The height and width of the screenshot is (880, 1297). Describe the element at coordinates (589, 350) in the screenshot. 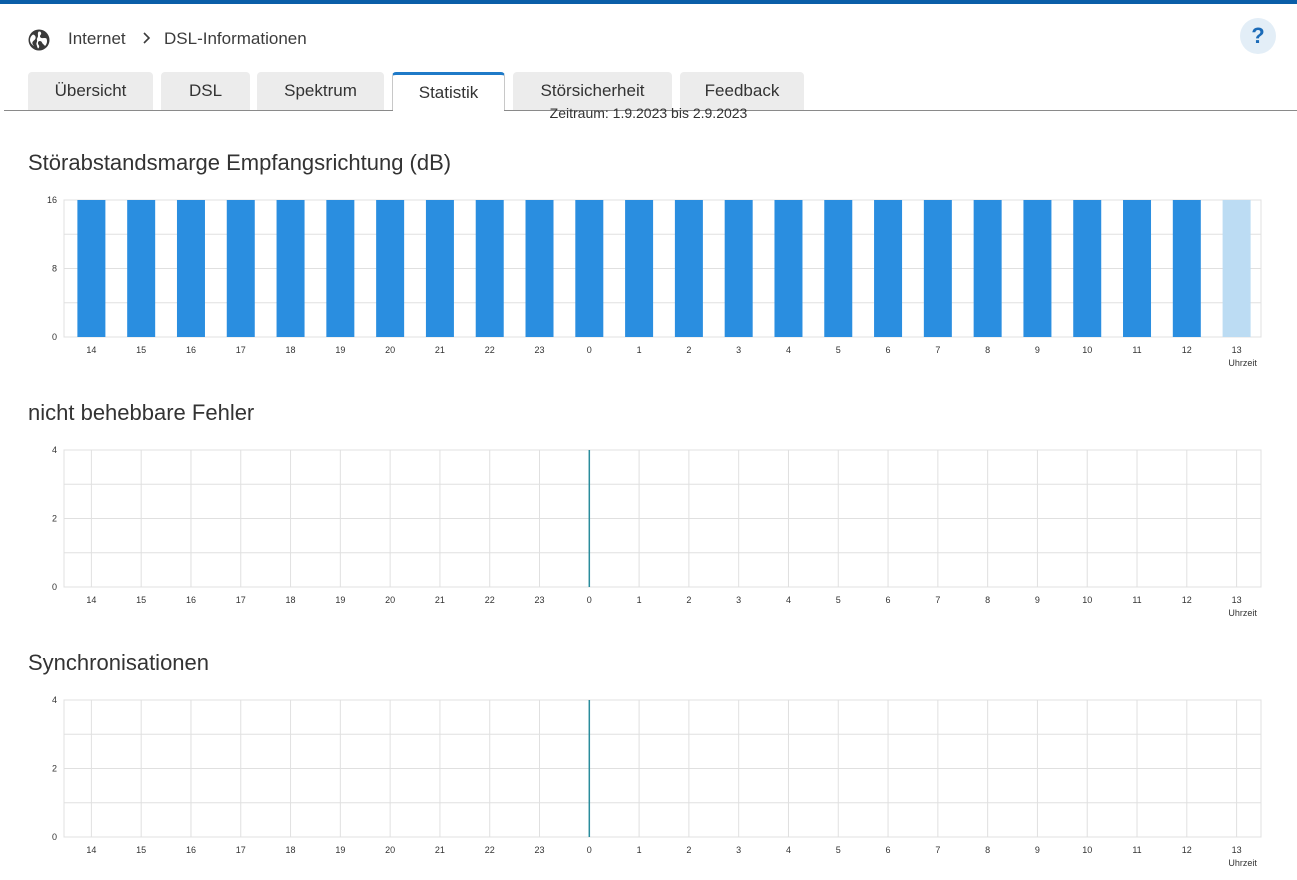

I see `x-tick-label: 0` at that location.